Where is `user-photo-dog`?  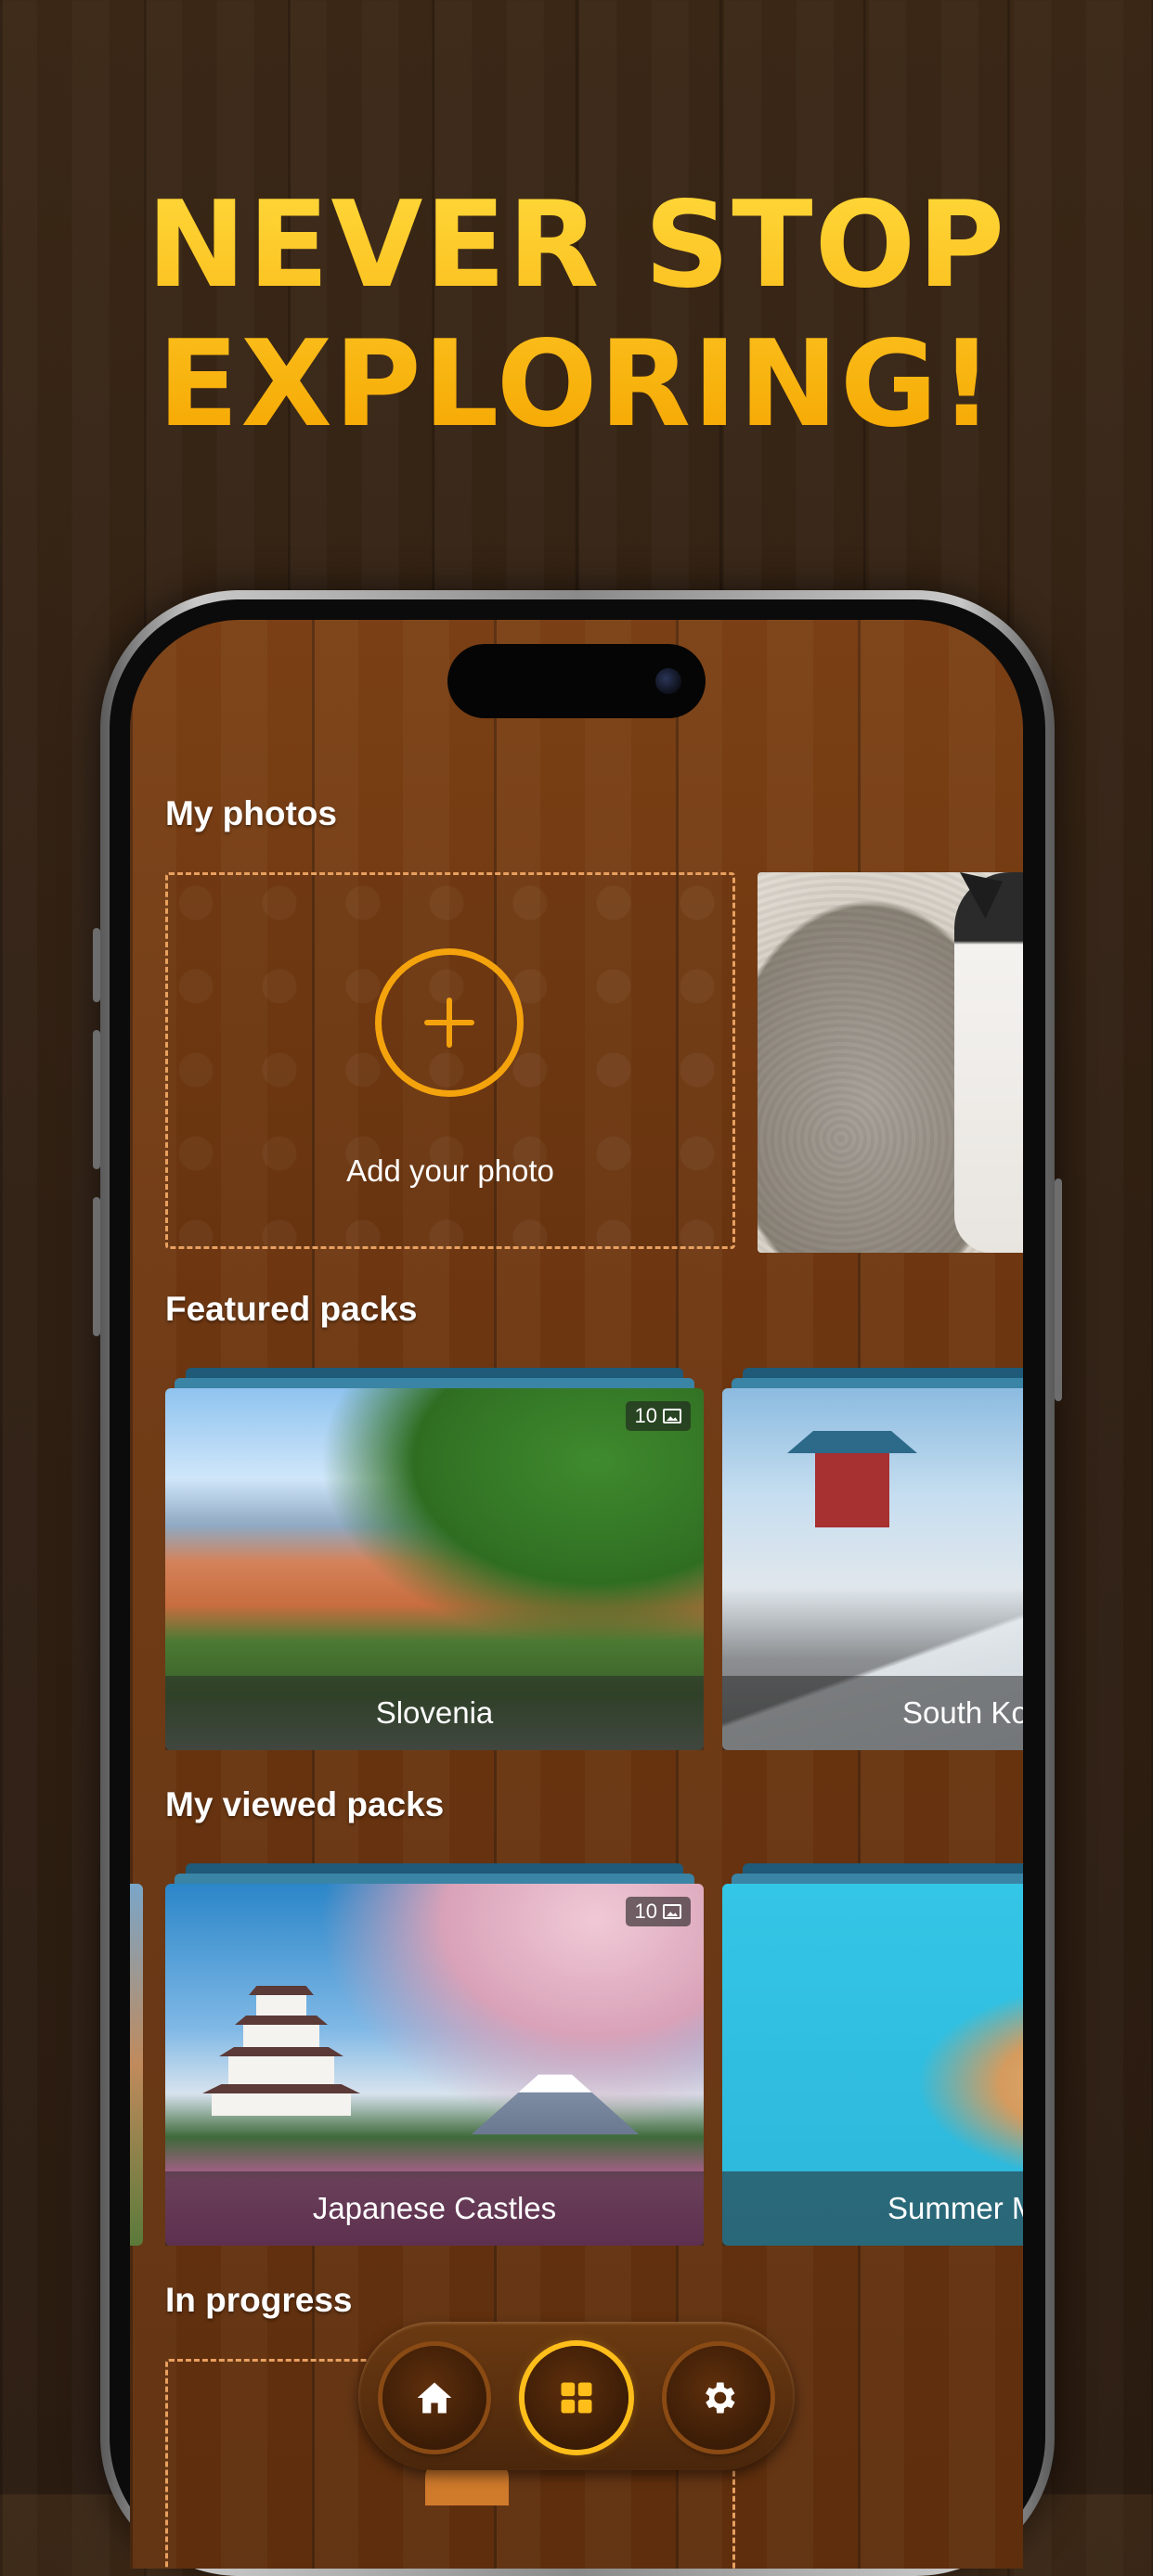
user-photo-dog is located at coordinates (890, 1062).